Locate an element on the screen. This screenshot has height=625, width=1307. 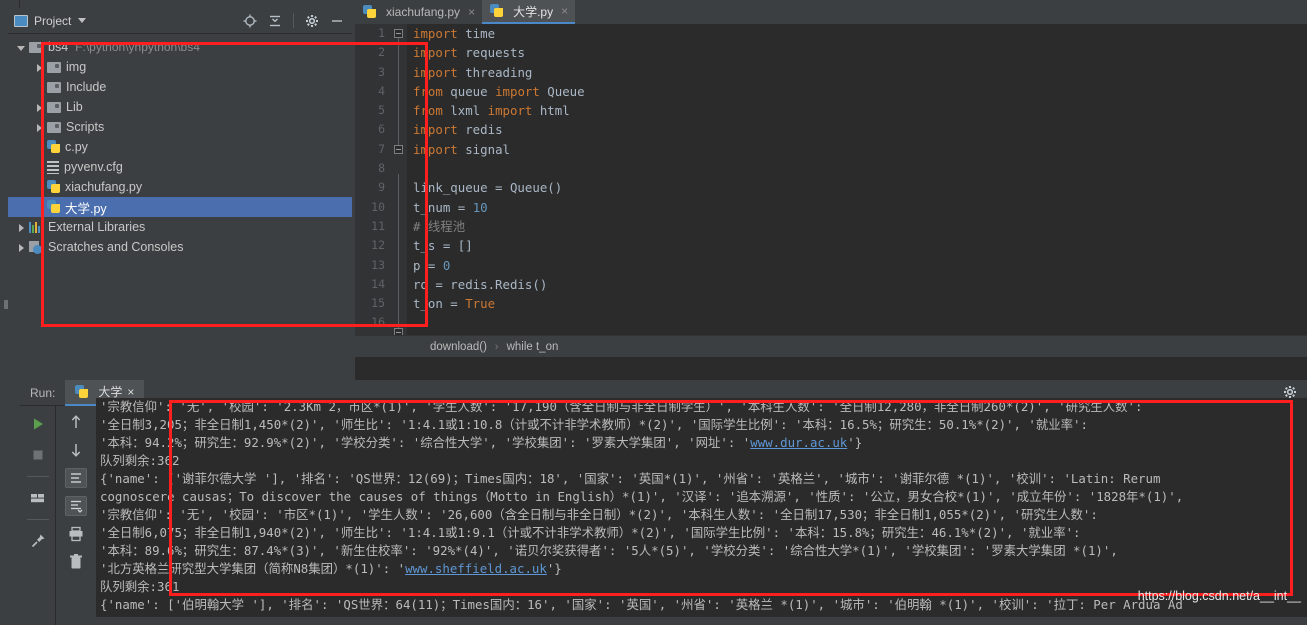
code-token: lxml is located at coordinates (465, 111).